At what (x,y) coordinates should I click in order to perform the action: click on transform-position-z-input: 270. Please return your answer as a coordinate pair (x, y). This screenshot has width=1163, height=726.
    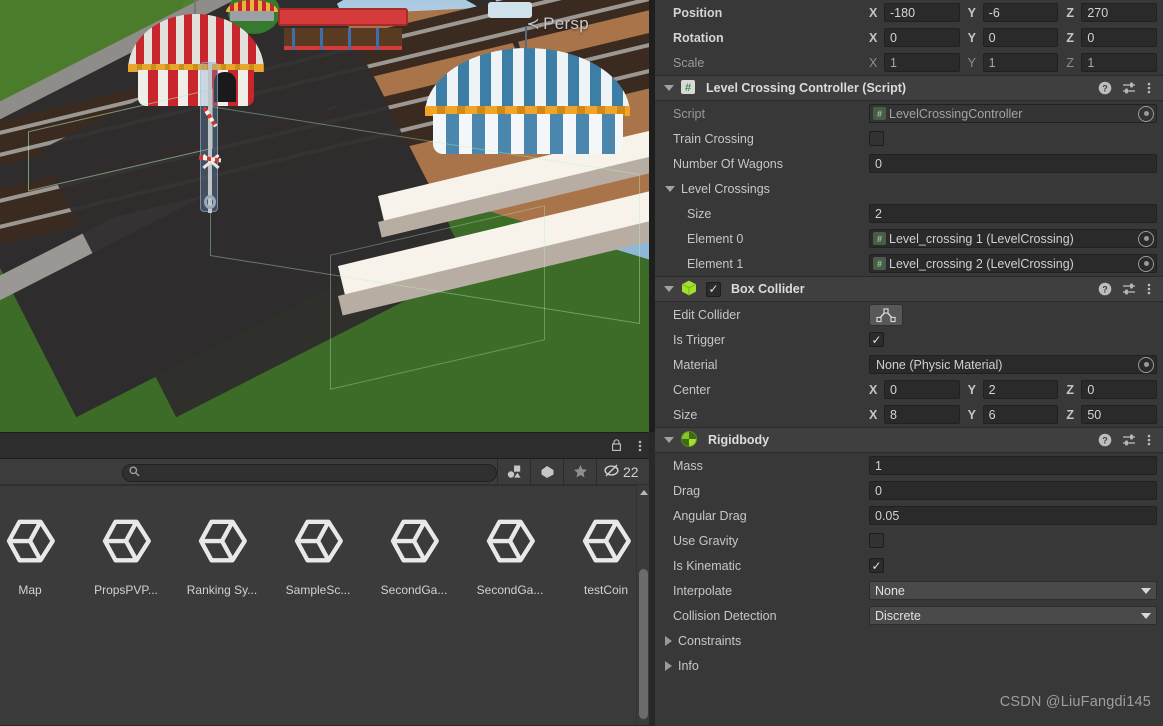
    Looking at the image, I should click on (1119, 12).